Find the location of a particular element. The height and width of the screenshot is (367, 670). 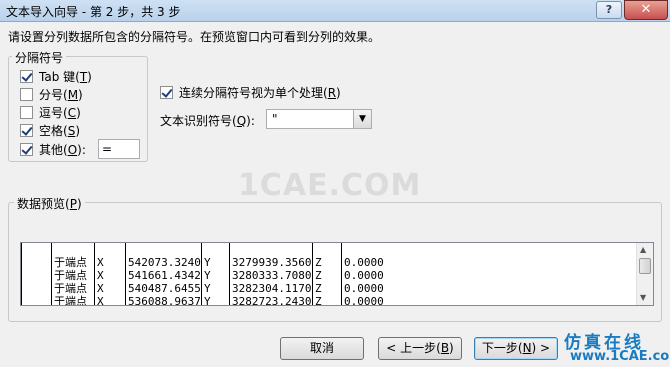

other-checkbox-row: 其他(O): is located at coordinates (53, 149).